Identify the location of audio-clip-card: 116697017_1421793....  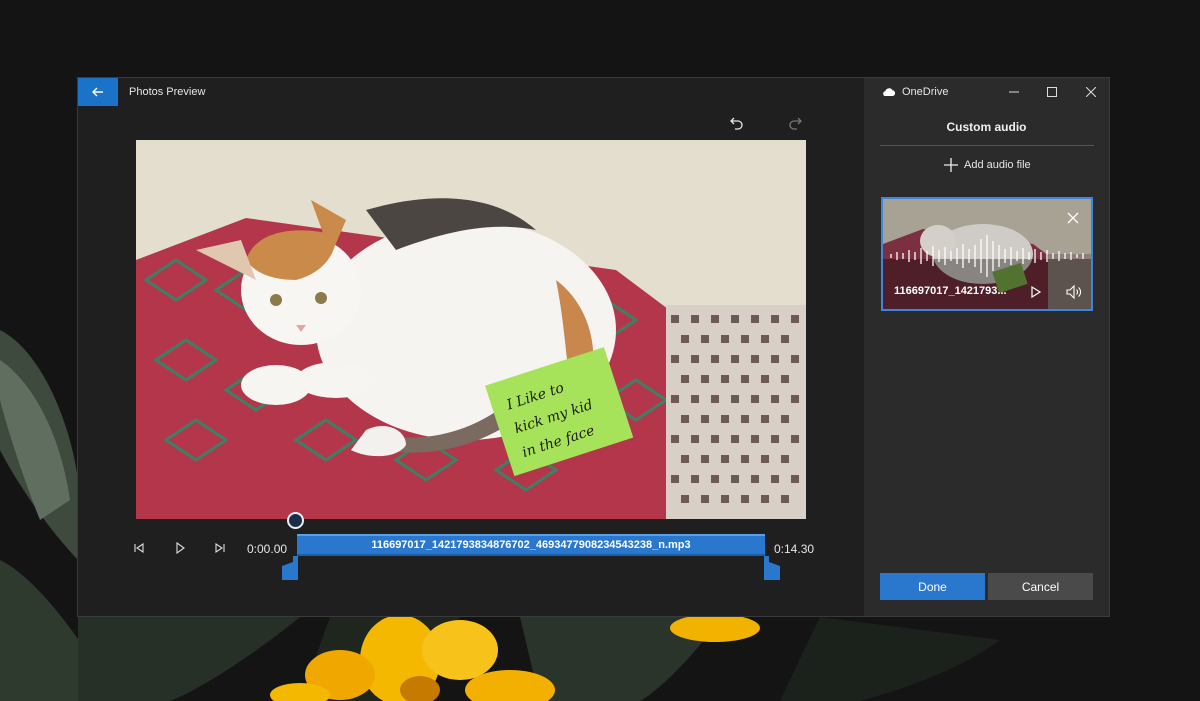
(987, 254).